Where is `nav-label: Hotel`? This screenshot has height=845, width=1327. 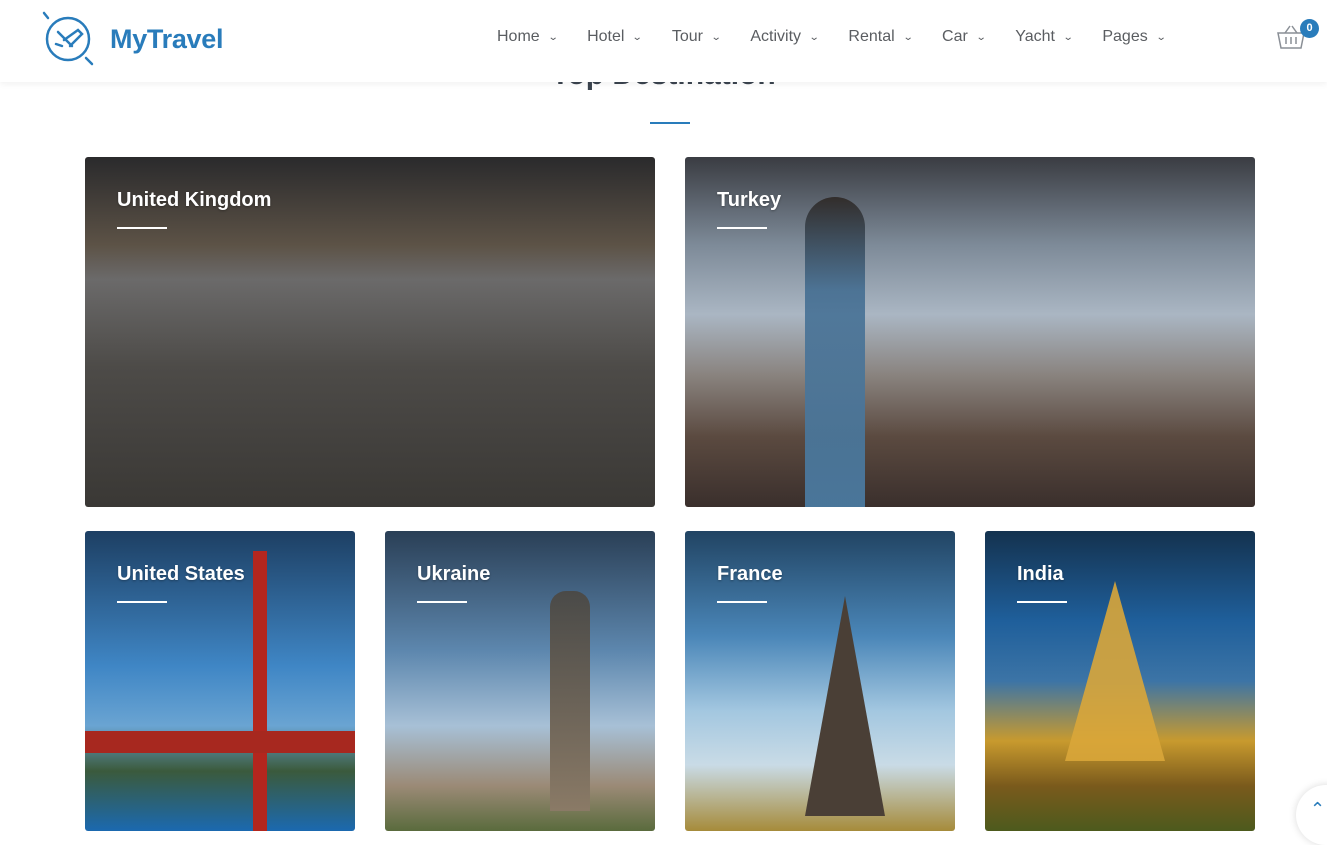 nav-label: Hotel is located at coordinates (606, 36).